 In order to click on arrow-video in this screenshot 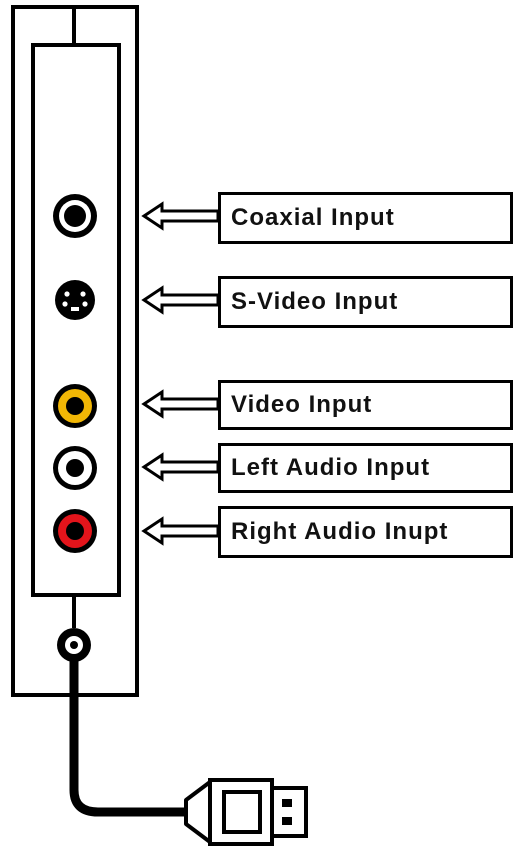, I will do `click(180, 404)`.